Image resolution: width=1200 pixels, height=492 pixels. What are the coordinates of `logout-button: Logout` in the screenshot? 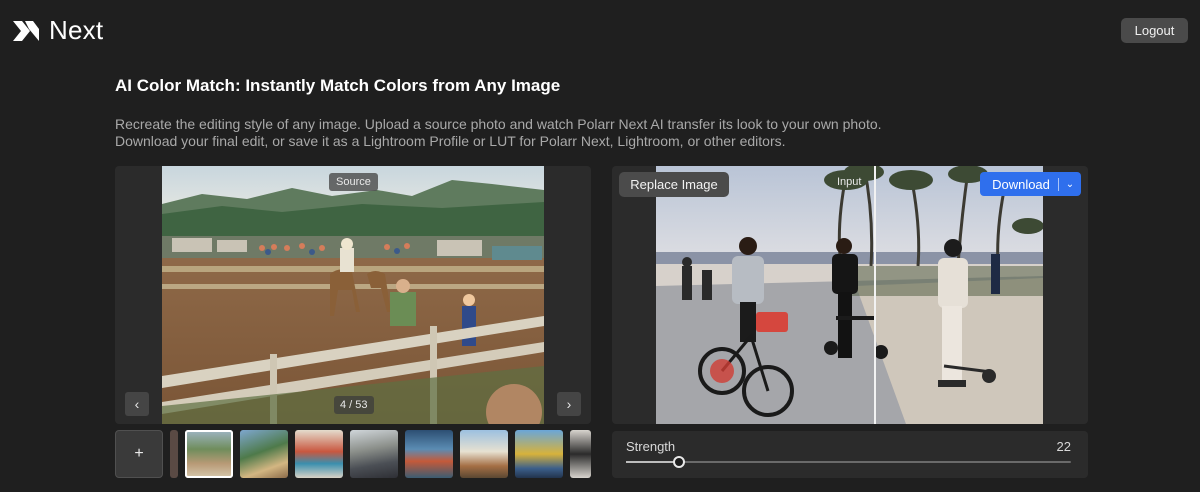 It's located at (1154, 30).